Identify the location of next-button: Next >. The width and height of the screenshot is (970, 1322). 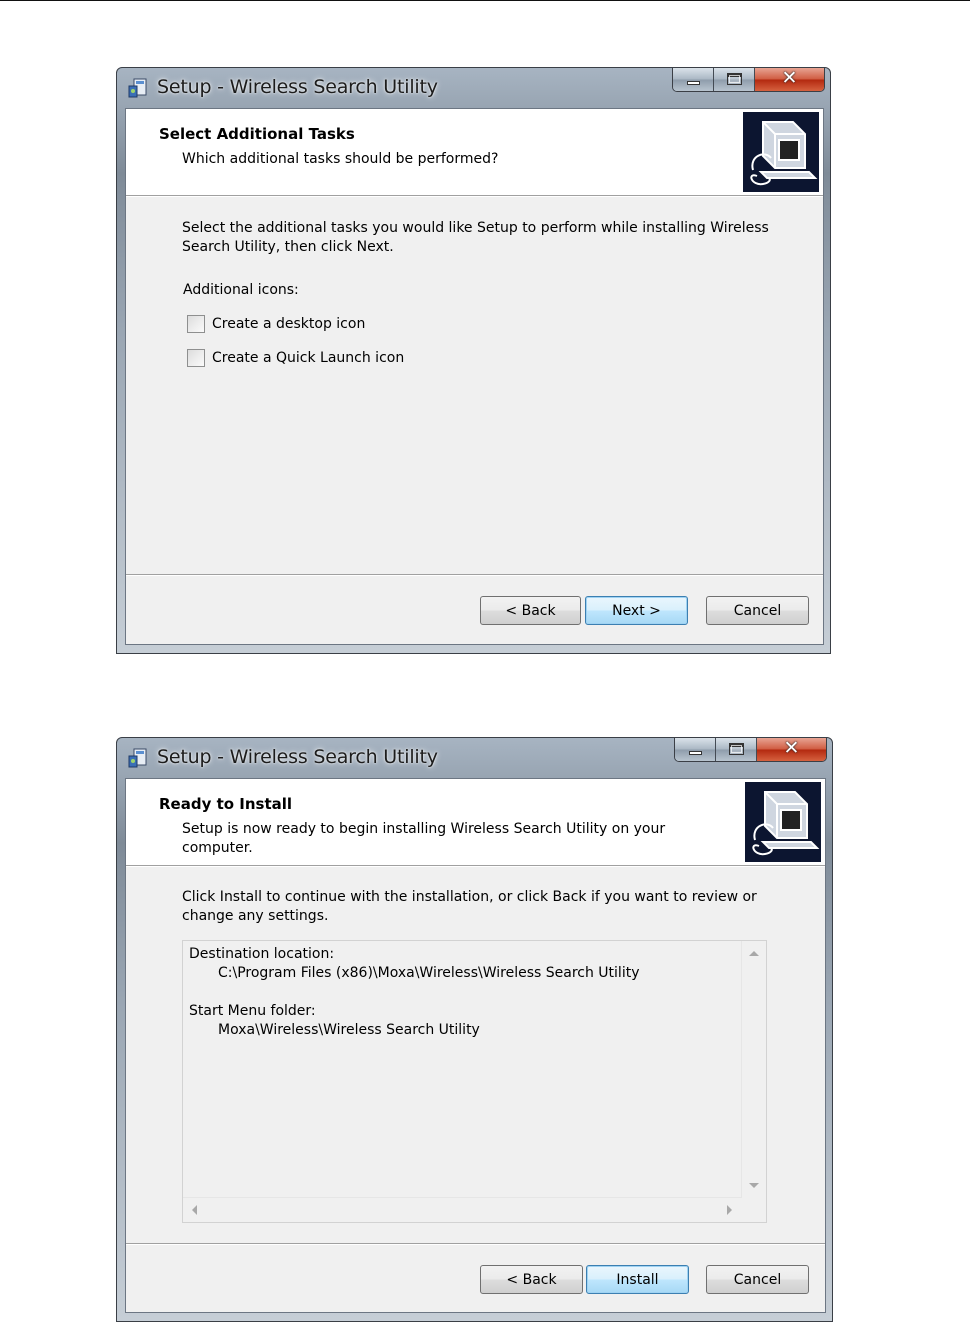
(636, 610).